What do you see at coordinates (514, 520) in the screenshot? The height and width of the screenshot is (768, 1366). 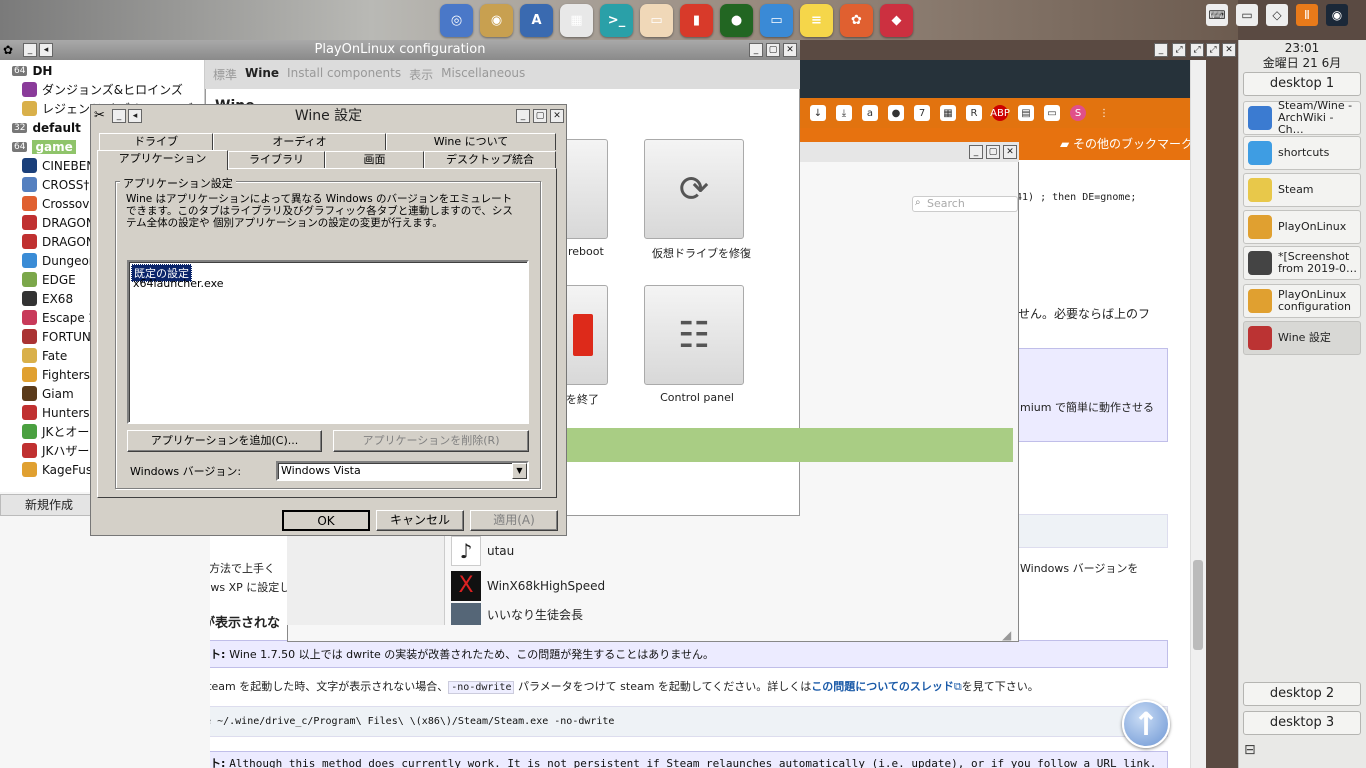 I see `apply-button: 適用(A)` at bounding box center [514, 520].